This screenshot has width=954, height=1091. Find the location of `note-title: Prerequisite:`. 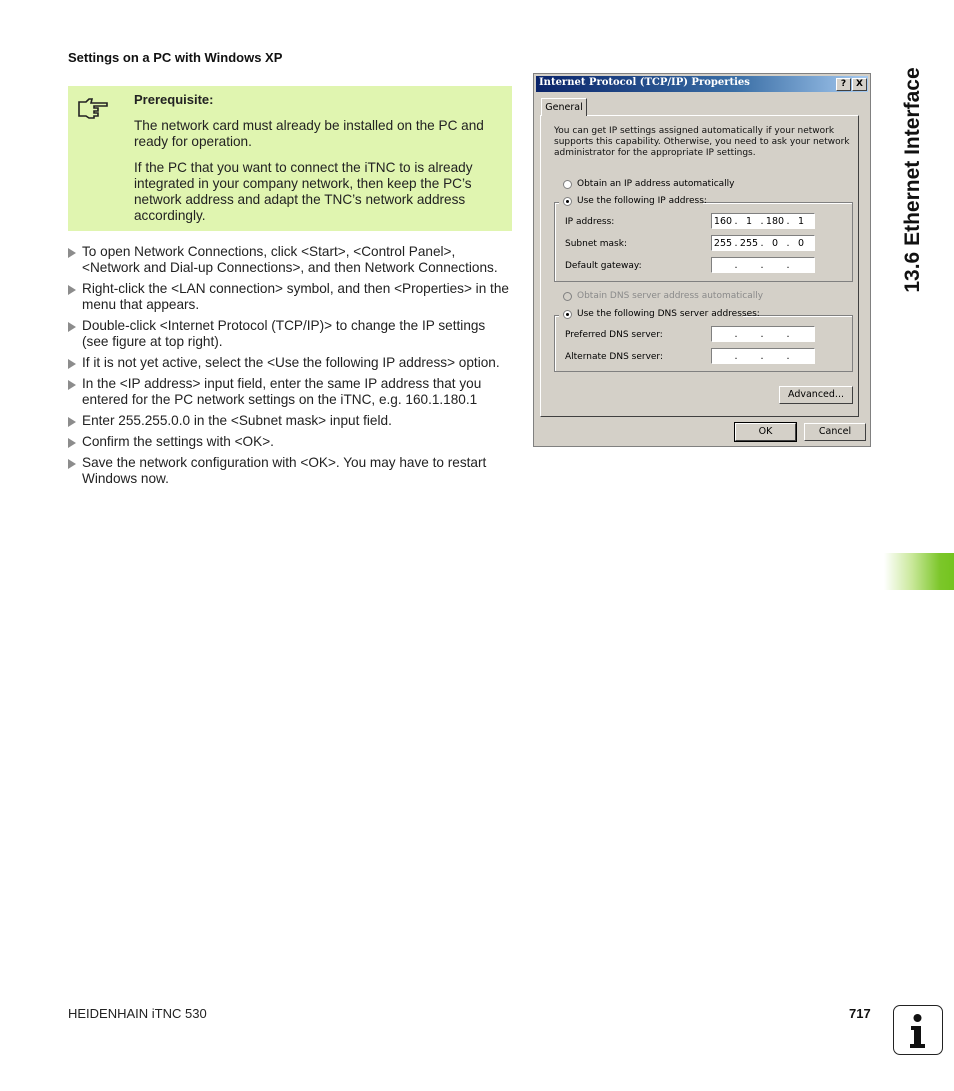

note-title: Prerequisite: is located at coordinates (174, 99).